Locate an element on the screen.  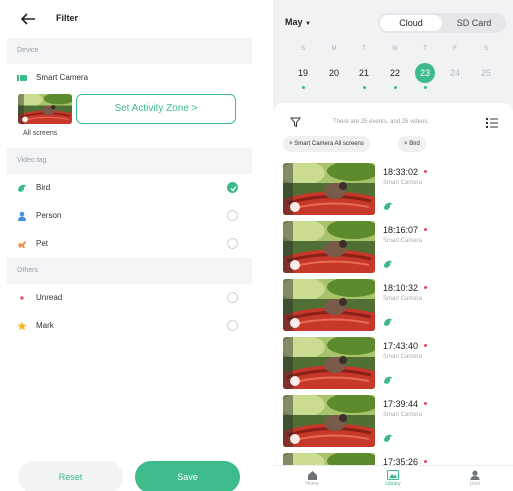
event-summary: There are 25 events, and 25 videos. is located at coordinates (381, 122).